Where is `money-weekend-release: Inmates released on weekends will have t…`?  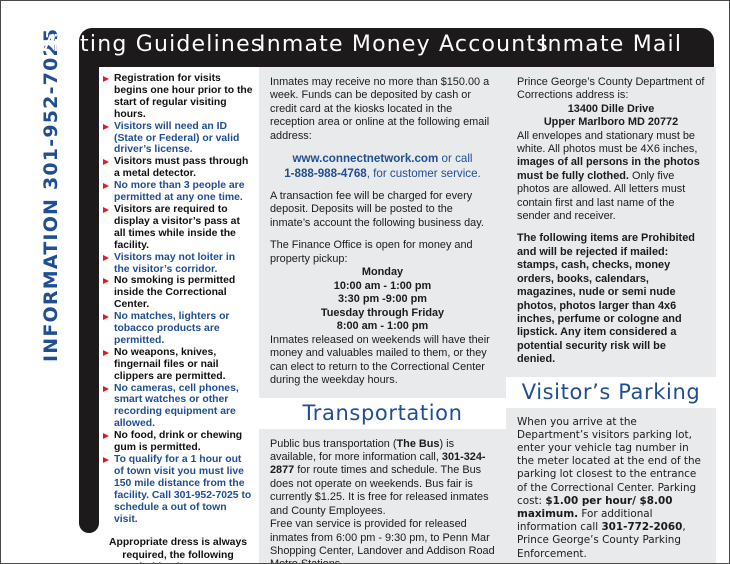 money-weekend-release: Inmates released on weekends will have t… is located at coordinates (380, 360).